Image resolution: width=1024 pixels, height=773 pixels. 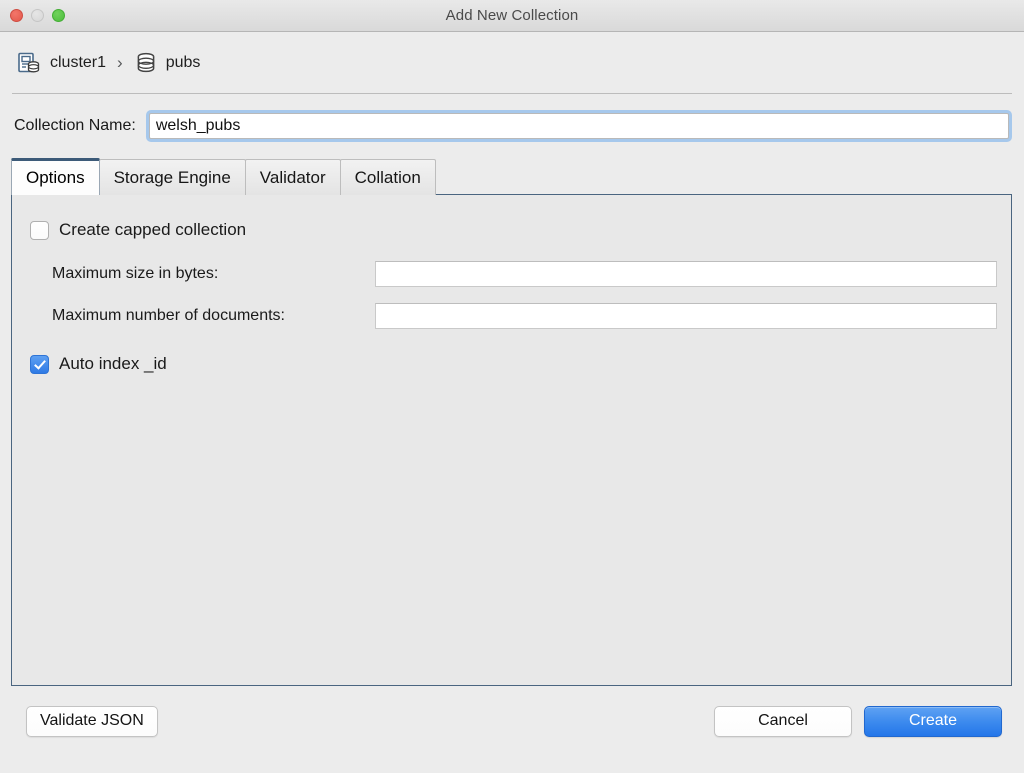 I want to click on tab-storage-engine-label: Storage Engine, so click(x=172, y=177).